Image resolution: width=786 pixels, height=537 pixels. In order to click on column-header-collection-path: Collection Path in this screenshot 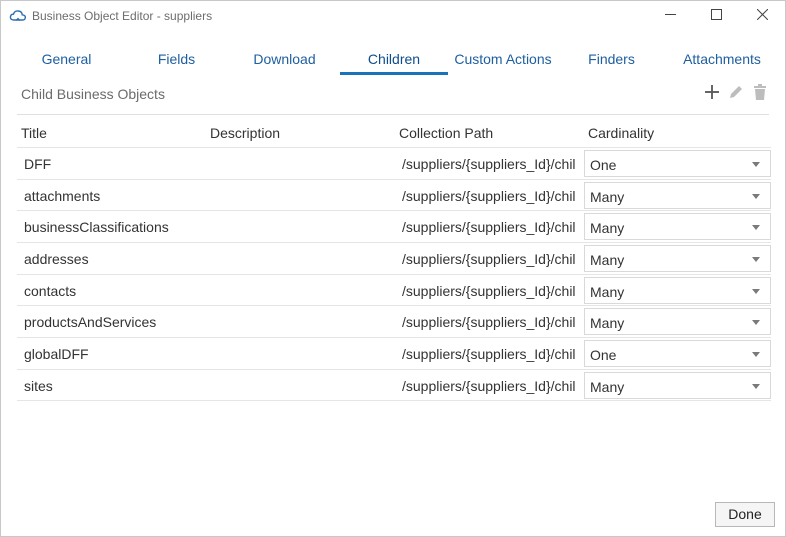, I will do `click(446, 133)`.